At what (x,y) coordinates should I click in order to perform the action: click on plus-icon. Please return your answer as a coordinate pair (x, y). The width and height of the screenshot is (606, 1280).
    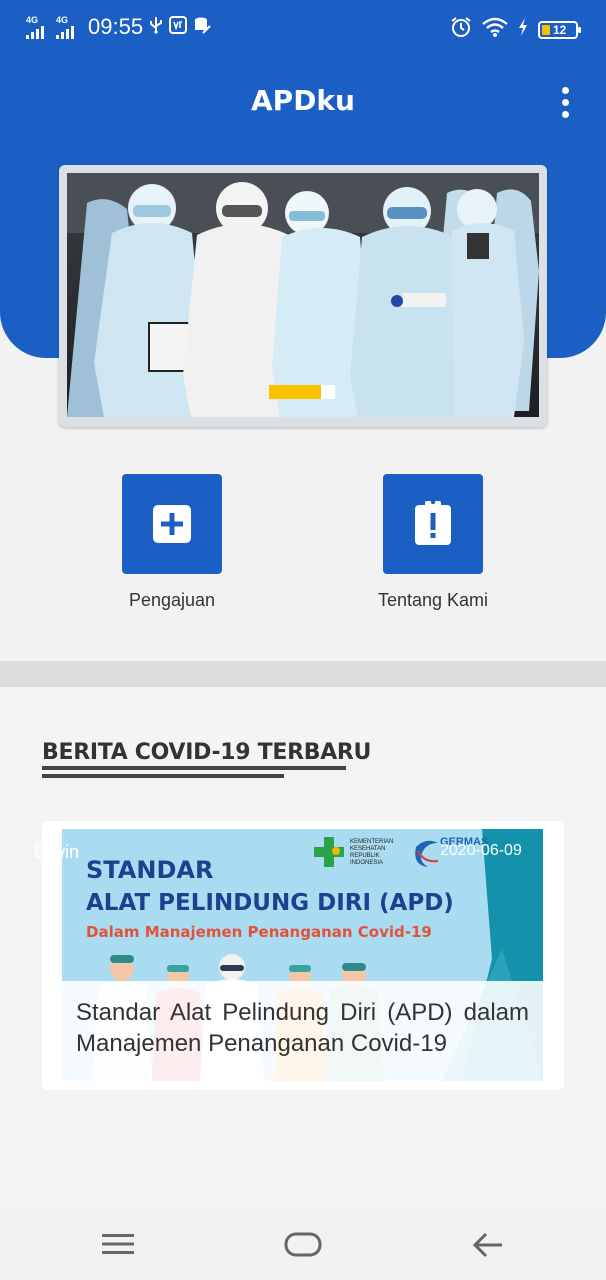
    Looking at the image, I should click on (172, 524).